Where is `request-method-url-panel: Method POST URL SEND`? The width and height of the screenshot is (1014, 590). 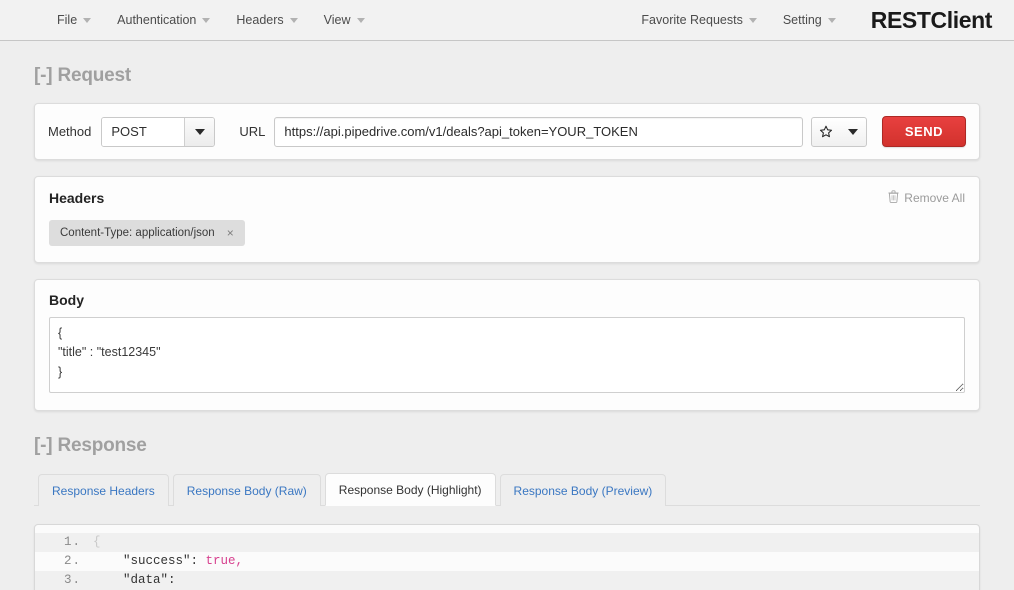
request-method-url-panel: Method POST URL SEND is located at coordinates (507, 131).